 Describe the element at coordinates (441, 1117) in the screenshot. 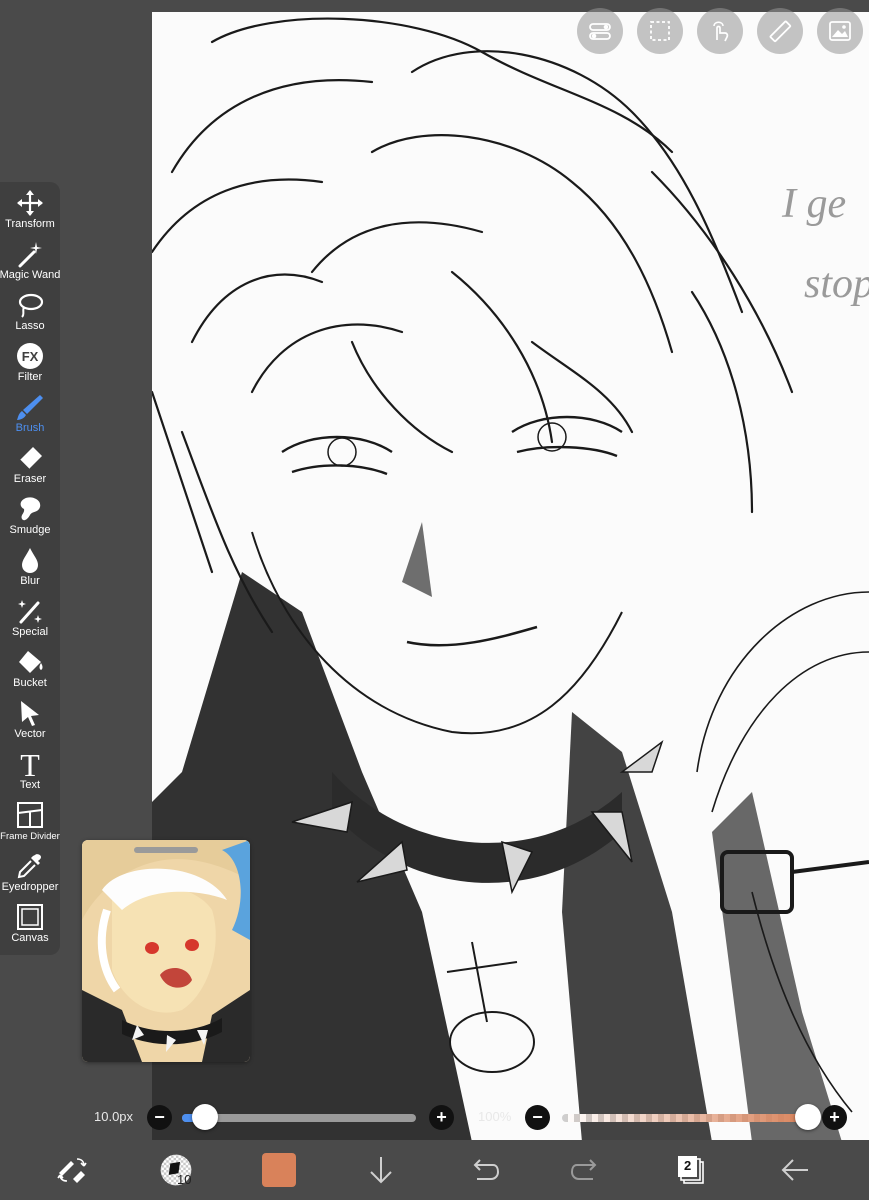

I see `brush-size-plus-button: +` at that location.